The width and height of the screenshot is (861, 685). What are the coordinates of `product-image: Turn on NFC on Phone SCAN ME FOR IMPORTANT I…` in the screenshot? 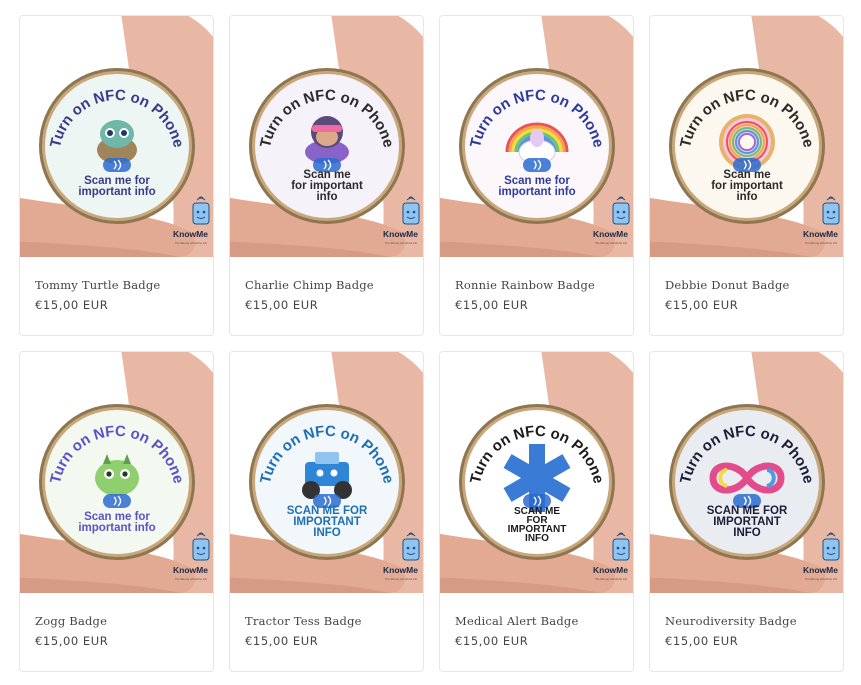 It's located at (536, 472).